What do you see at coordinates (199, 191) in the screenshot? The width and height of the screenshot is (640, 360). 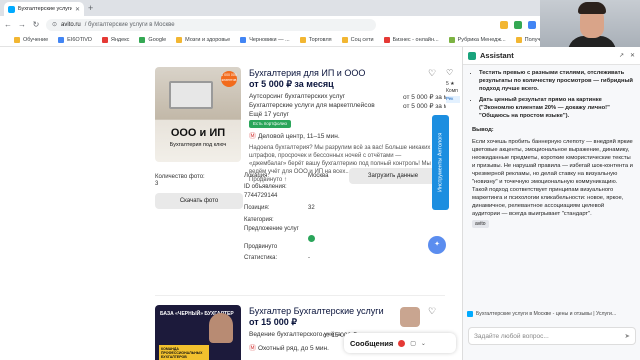 I see `photo-stats: Количество фото: 3 Скачать фото` at bounding box center [199, 191].